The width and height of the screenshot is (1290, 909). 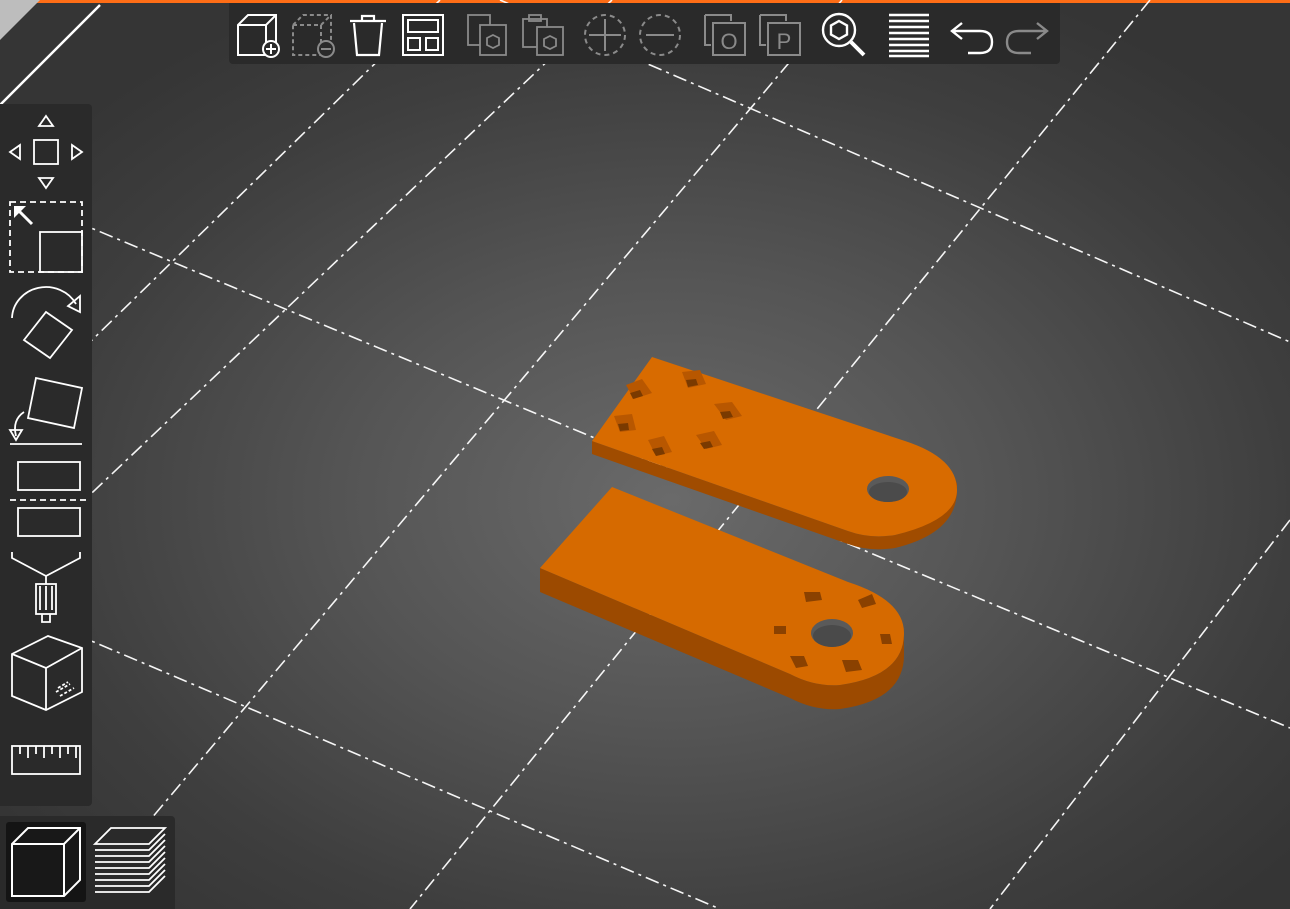 What do you see at coordinates (46, 455) in the screenshot?
I see `left-toolbar` at bounding box center [46, 455].